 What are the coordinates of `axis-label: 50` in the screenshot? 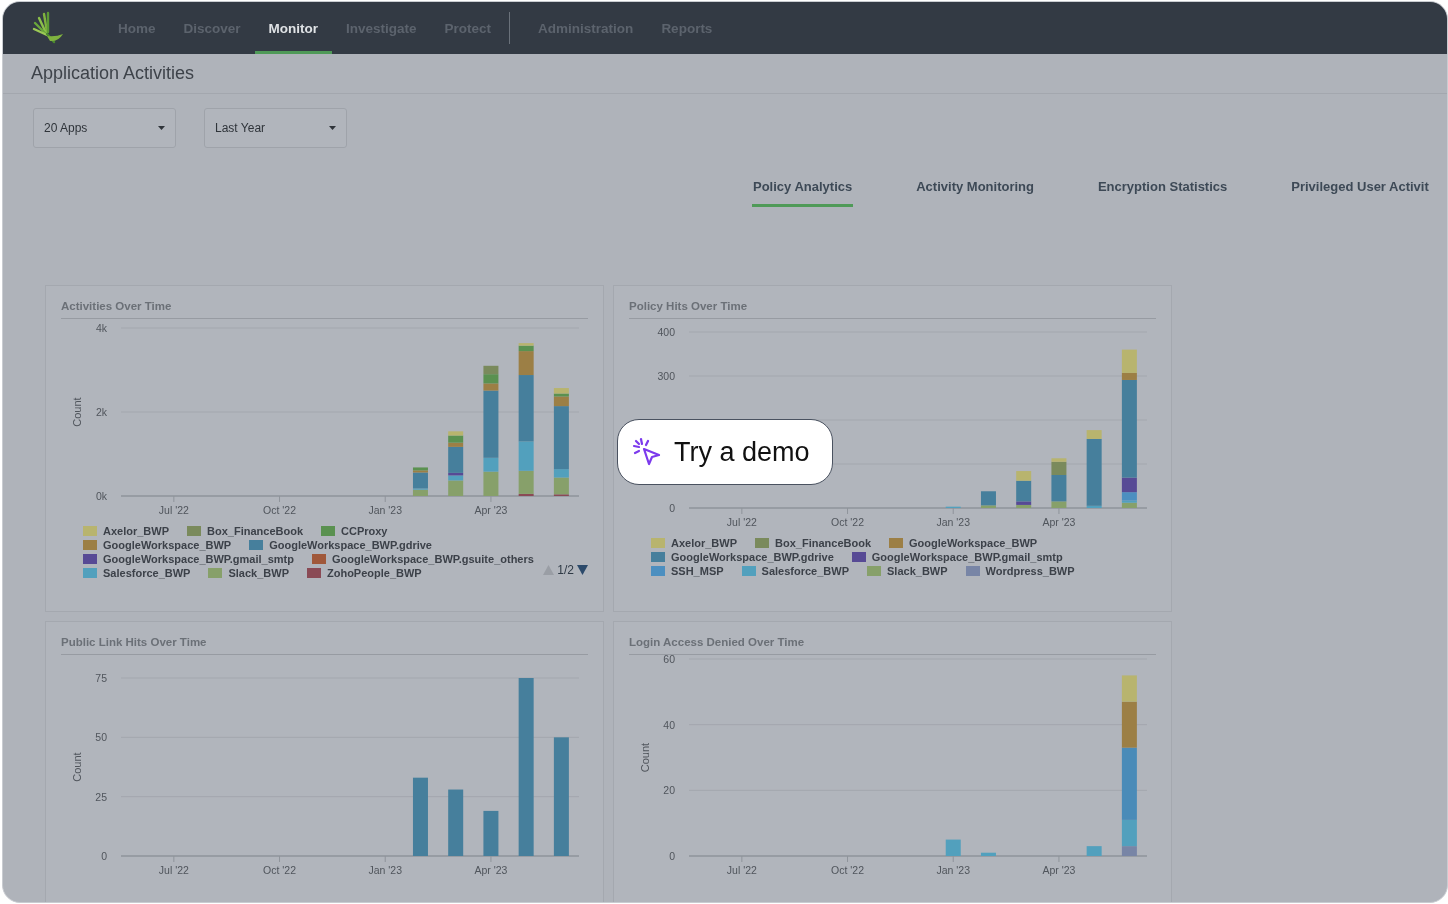 It's located at (101, 737).